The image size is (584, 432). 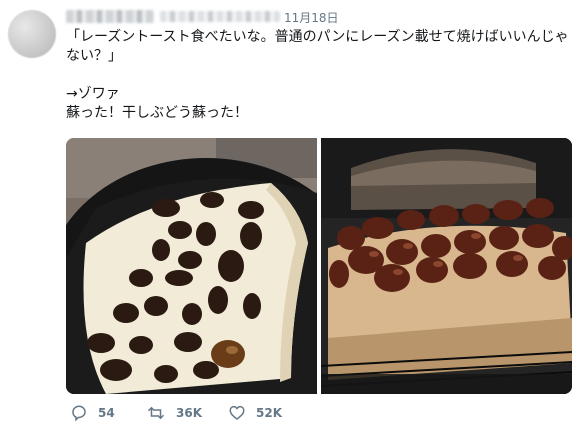 I want to click on tweet-text-line, so click(x=319, y=75).